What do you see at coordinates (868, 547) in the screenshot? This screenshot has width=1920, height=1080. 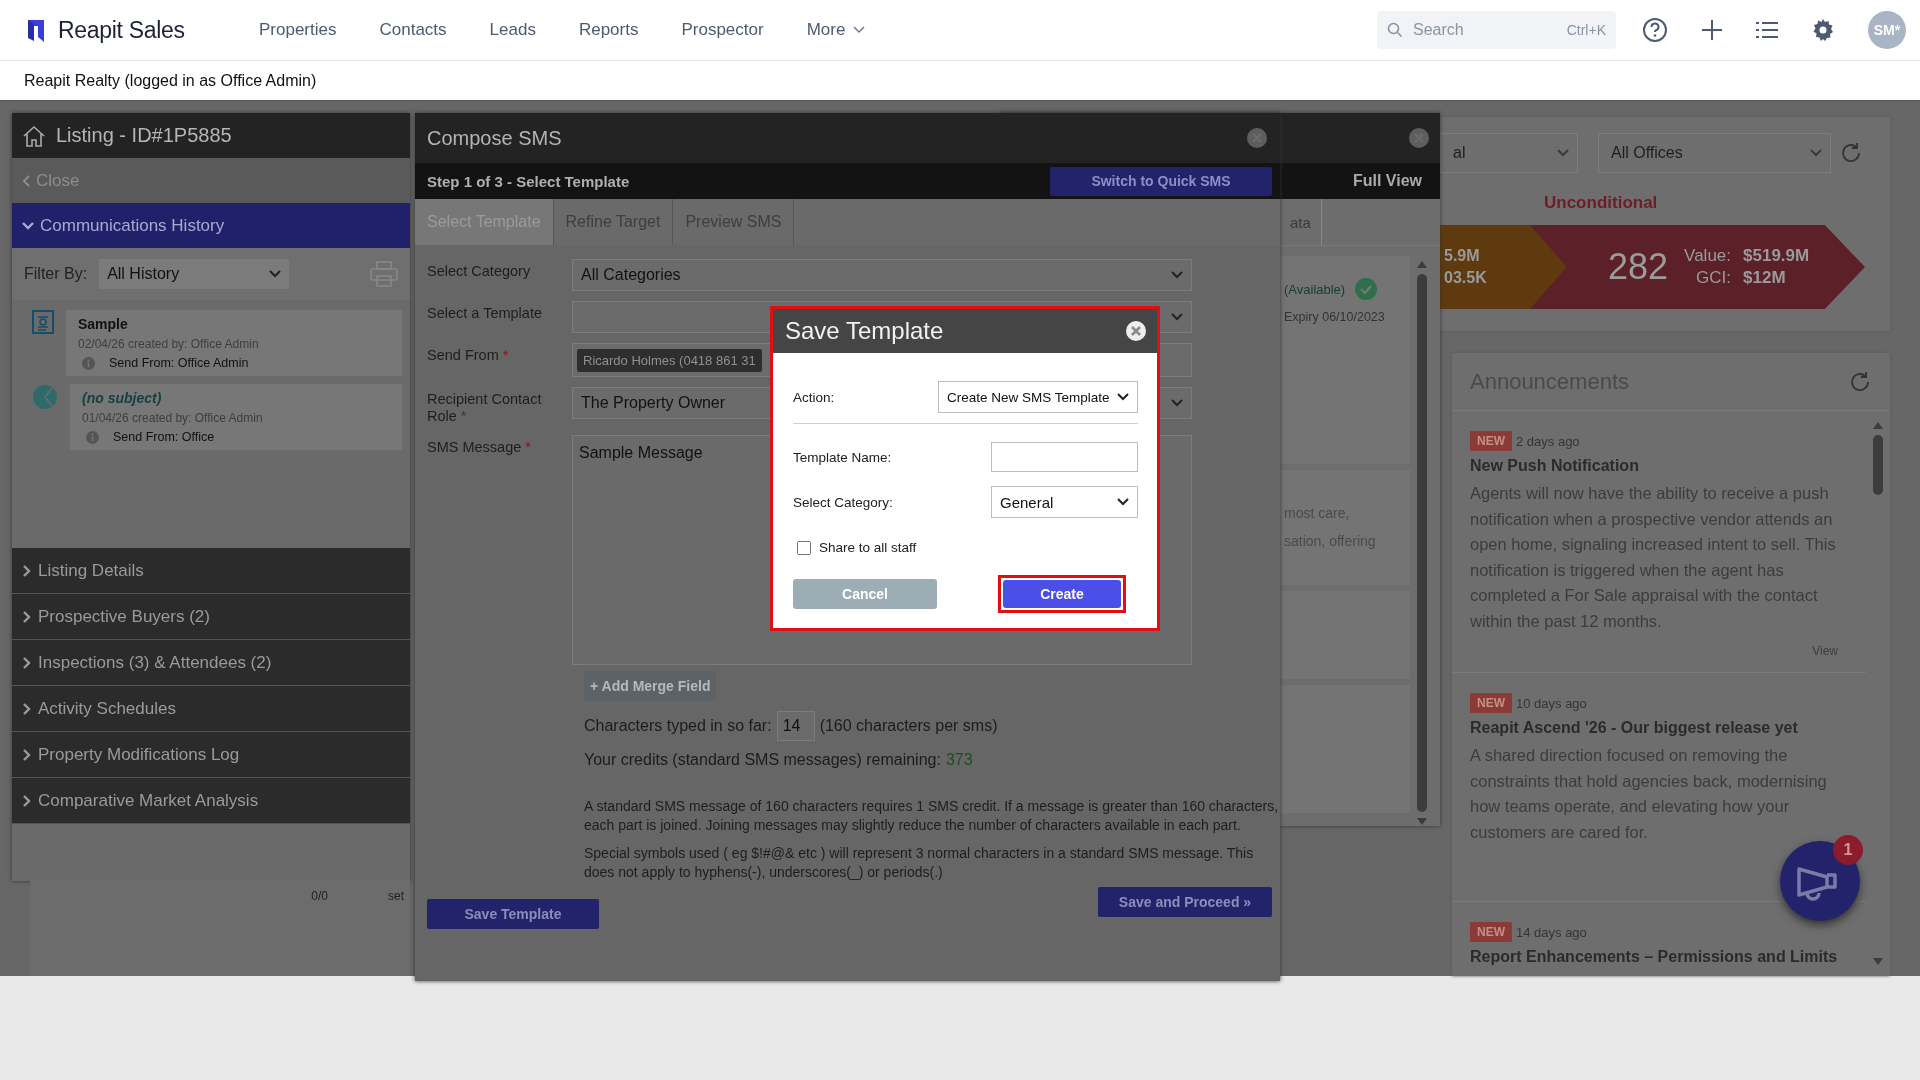 I see `checkbox-label: Share to all staff` at bounding box center [868, 547].